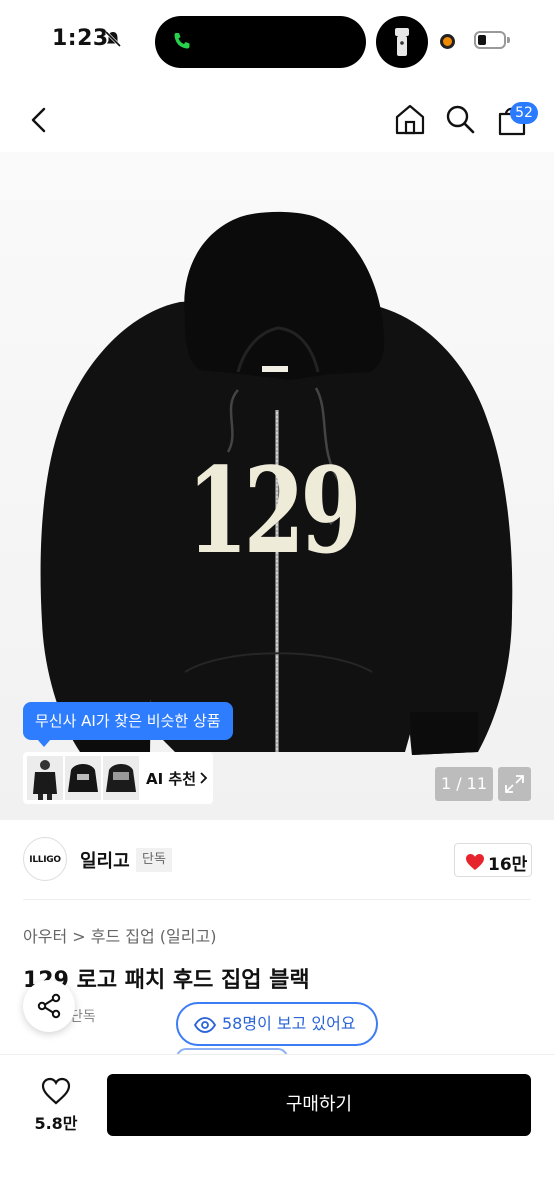 Image resolution: width=554 pixels, height=1200 pixels. I want to click on dynamic-island, so click(260, 42).